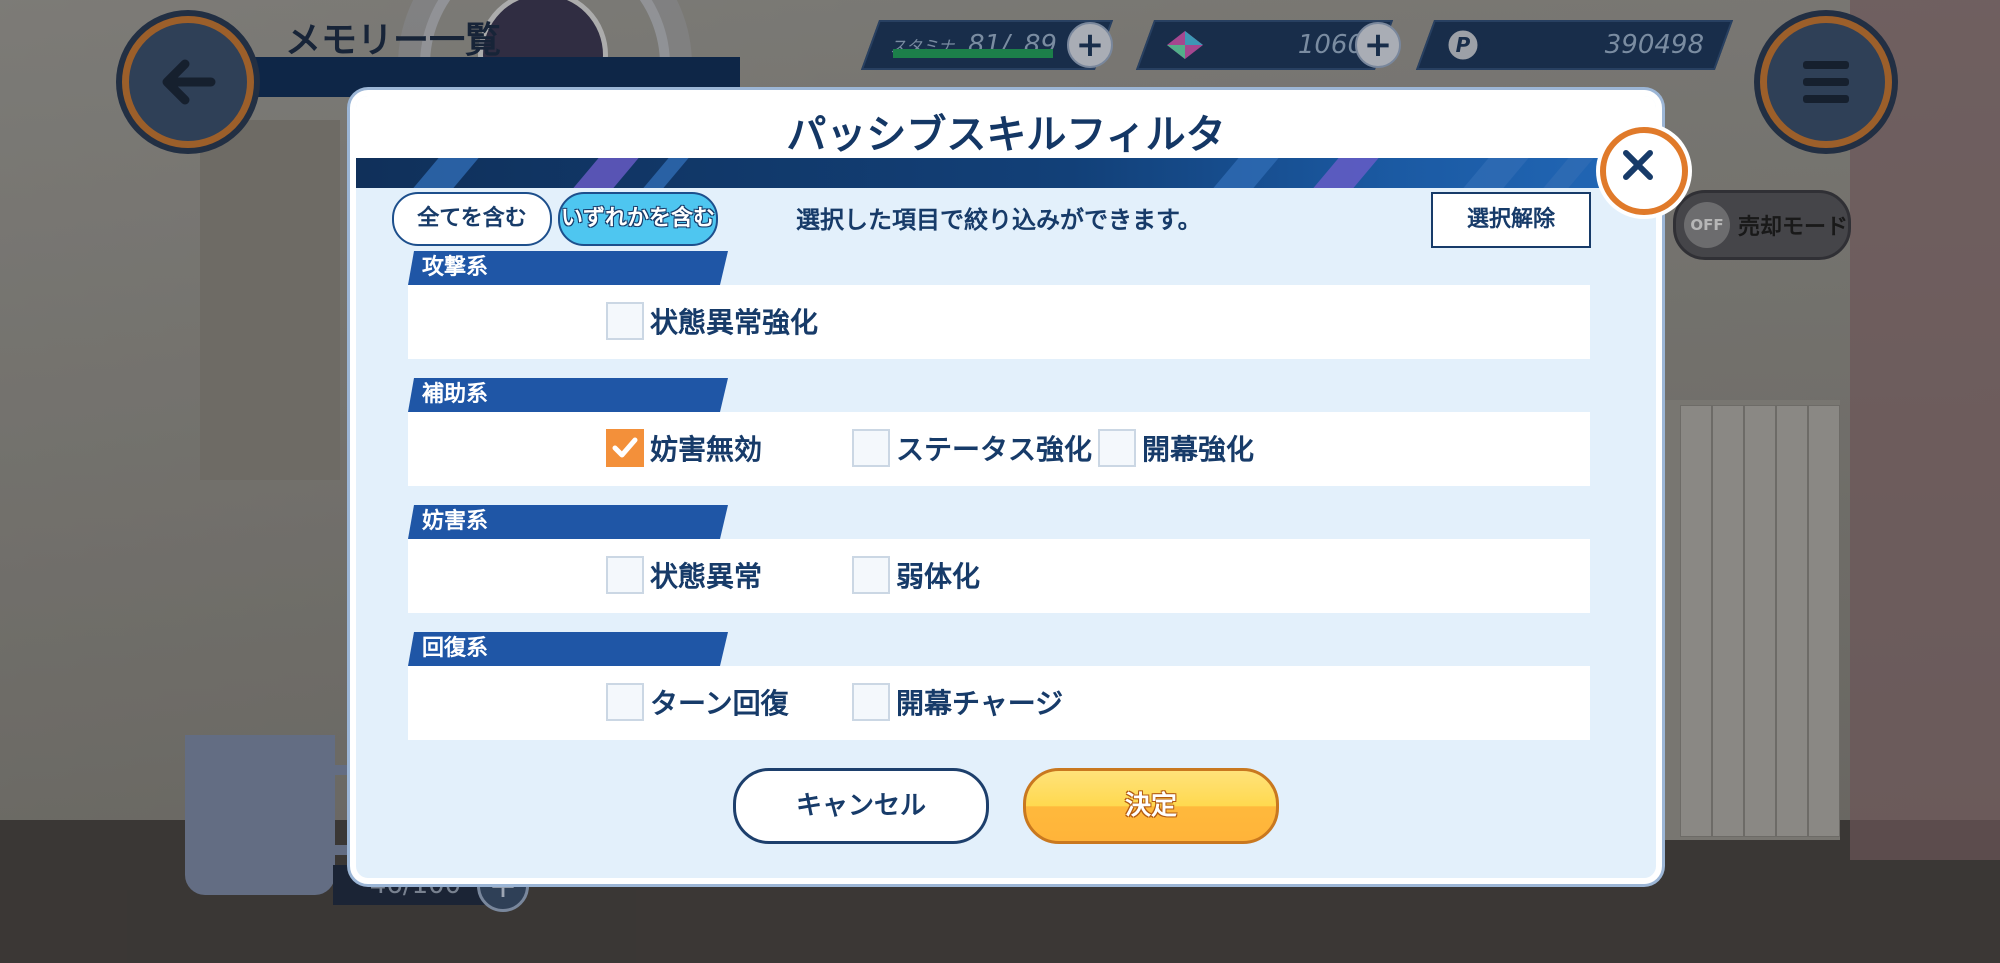 The width and height of the screenshot is (2000, 963). I want to click on option-debuff: 弱体化, so click(916, 575).